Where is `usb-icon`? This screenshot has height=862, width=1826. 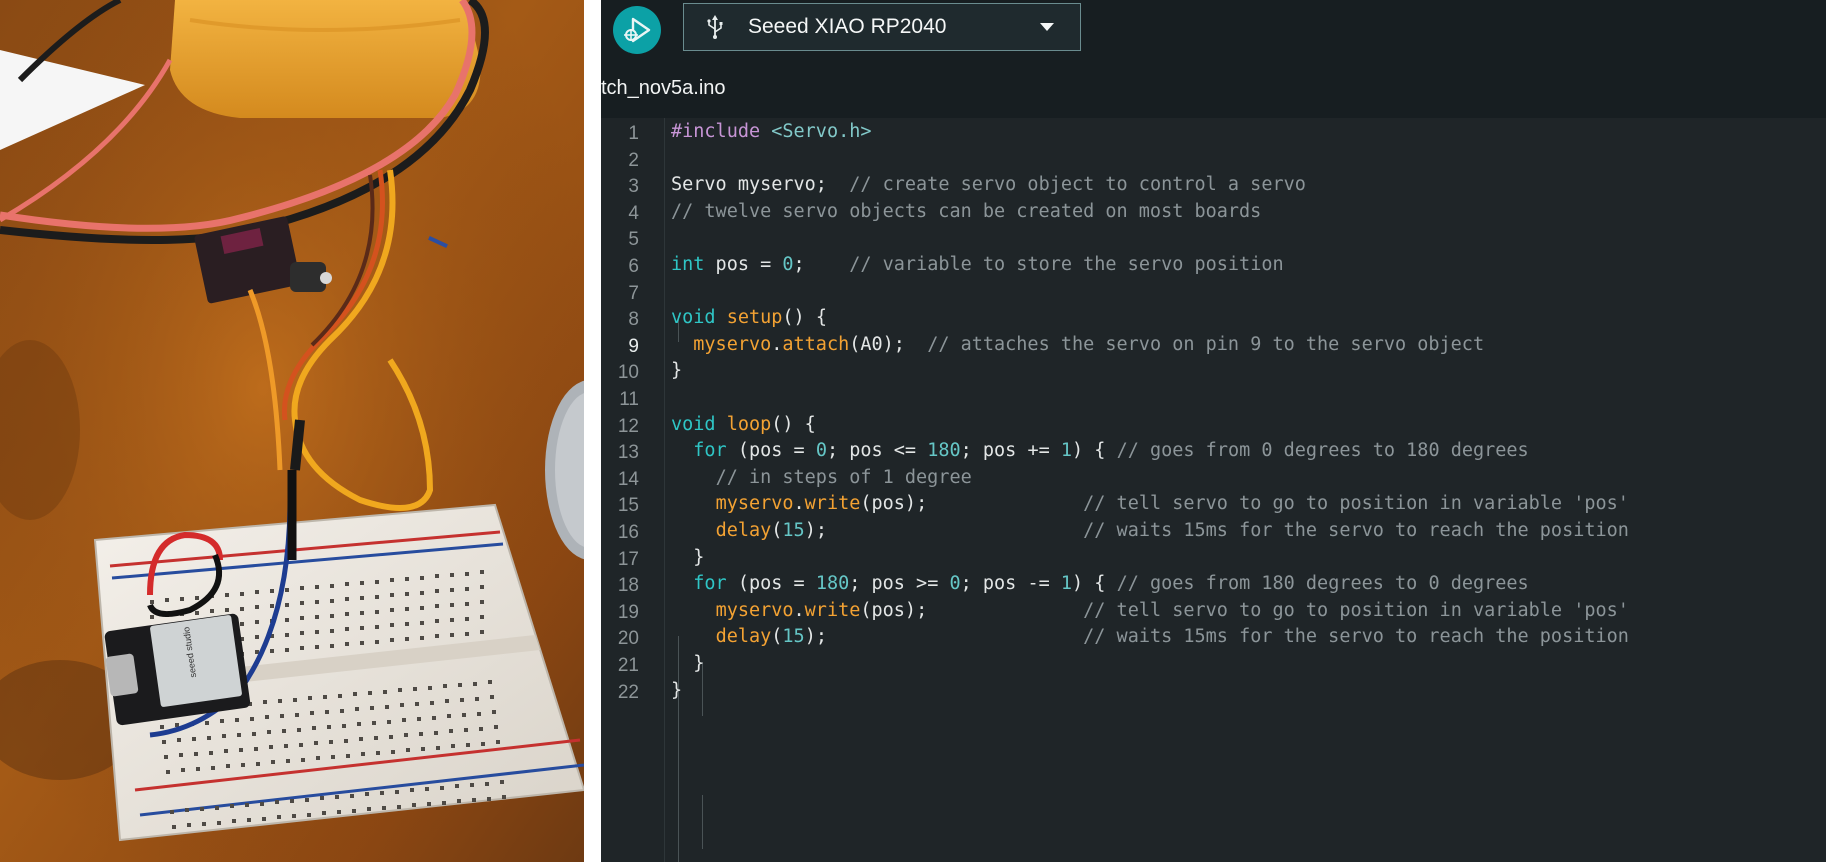 usb-icon is located at coordinates (715, 27).